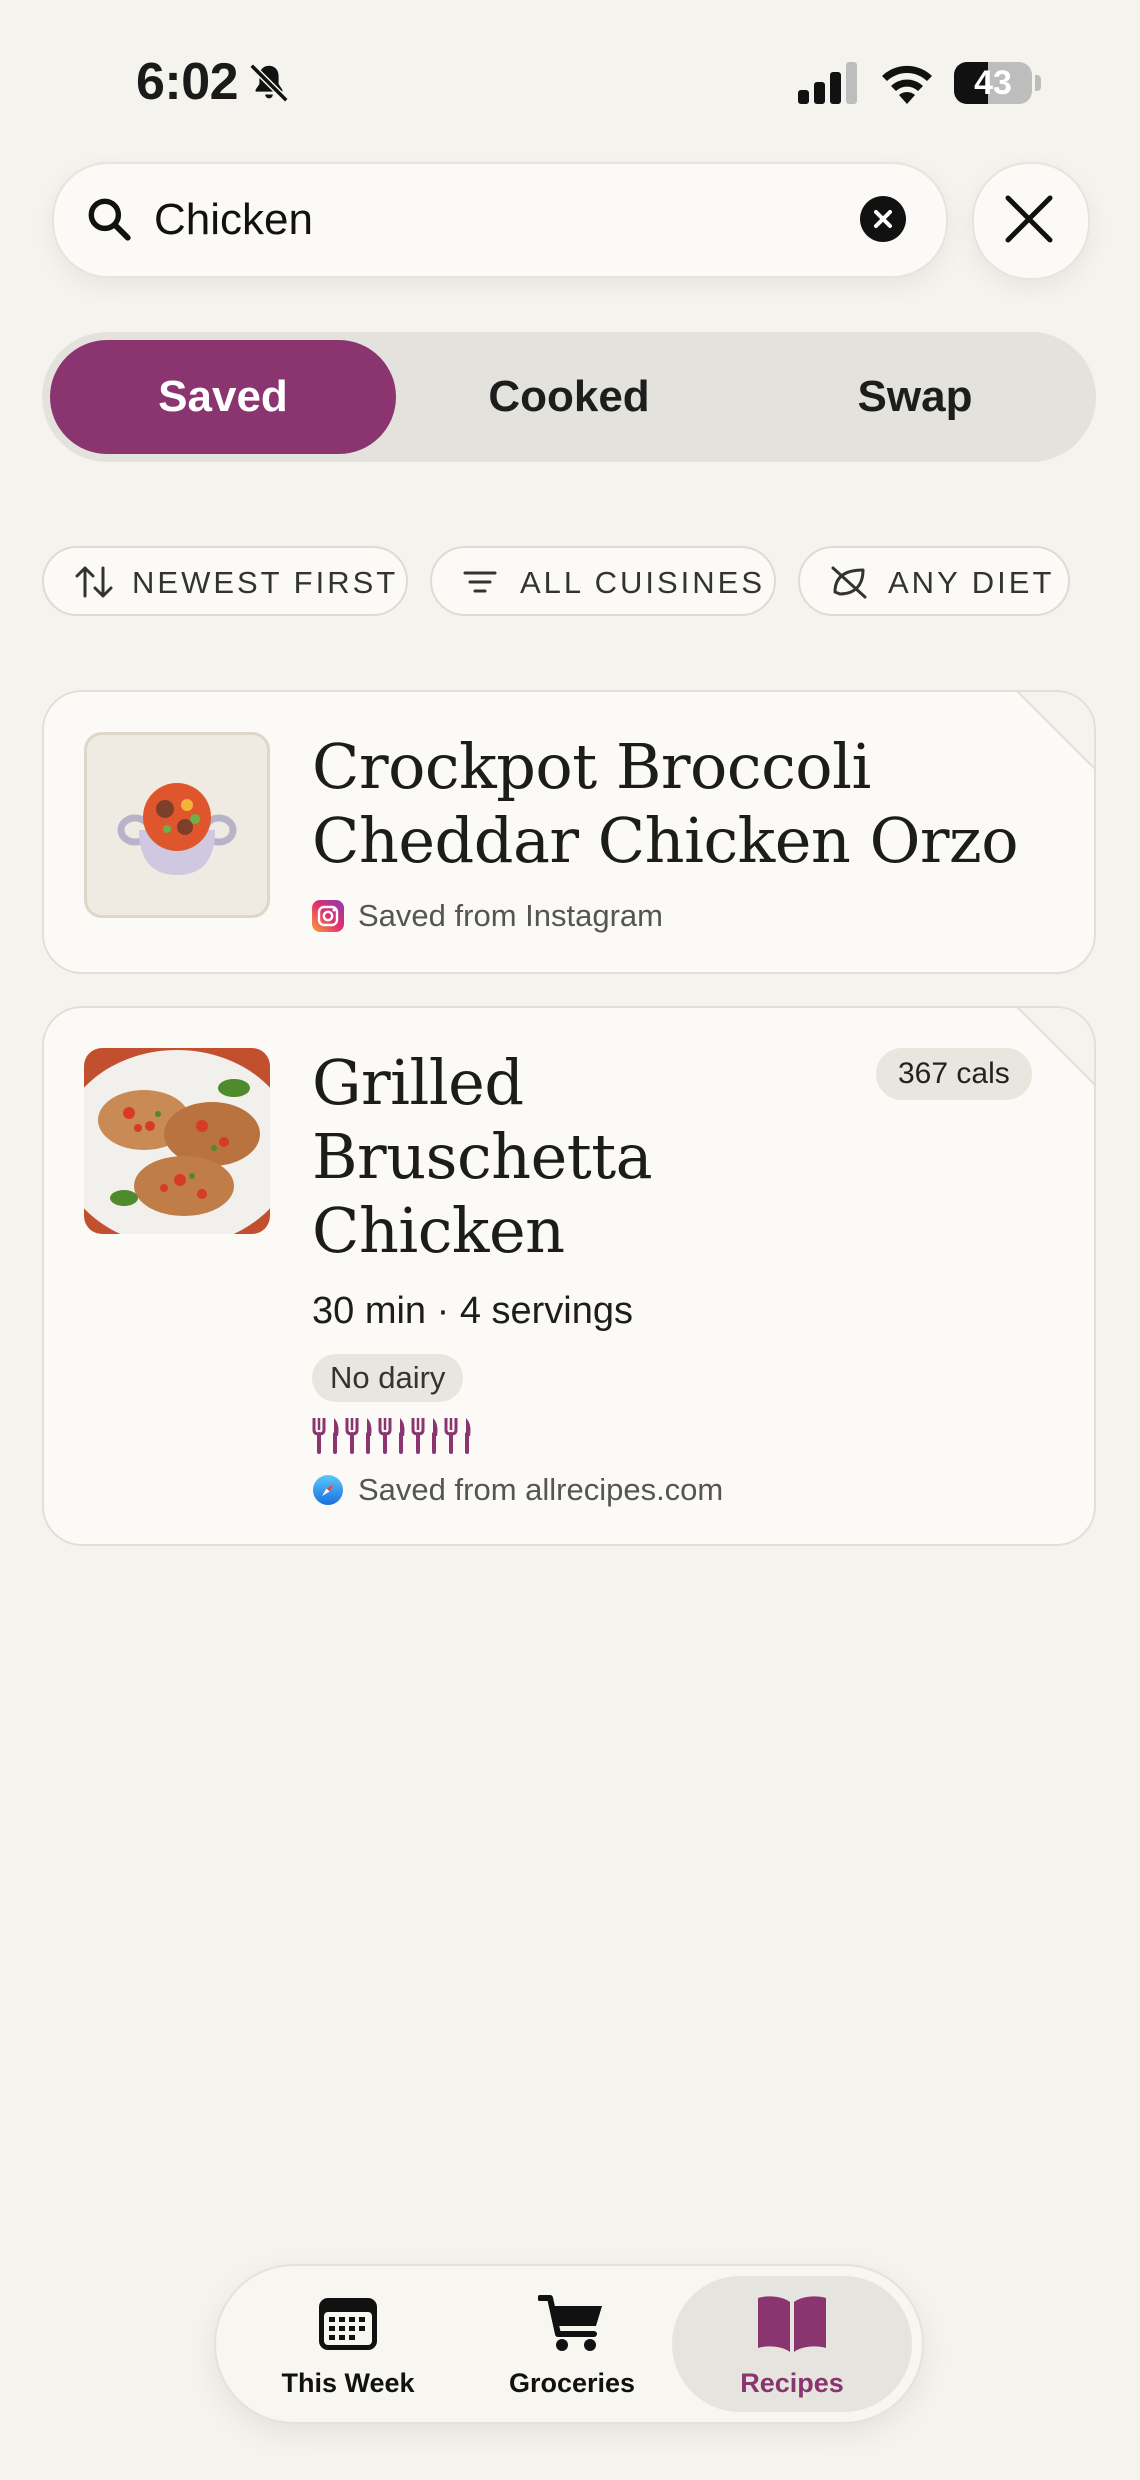 This screenshot has height=2480, width=1140. I want to click on recipe-source-text: Saved from Instagram, so click(510, 915).